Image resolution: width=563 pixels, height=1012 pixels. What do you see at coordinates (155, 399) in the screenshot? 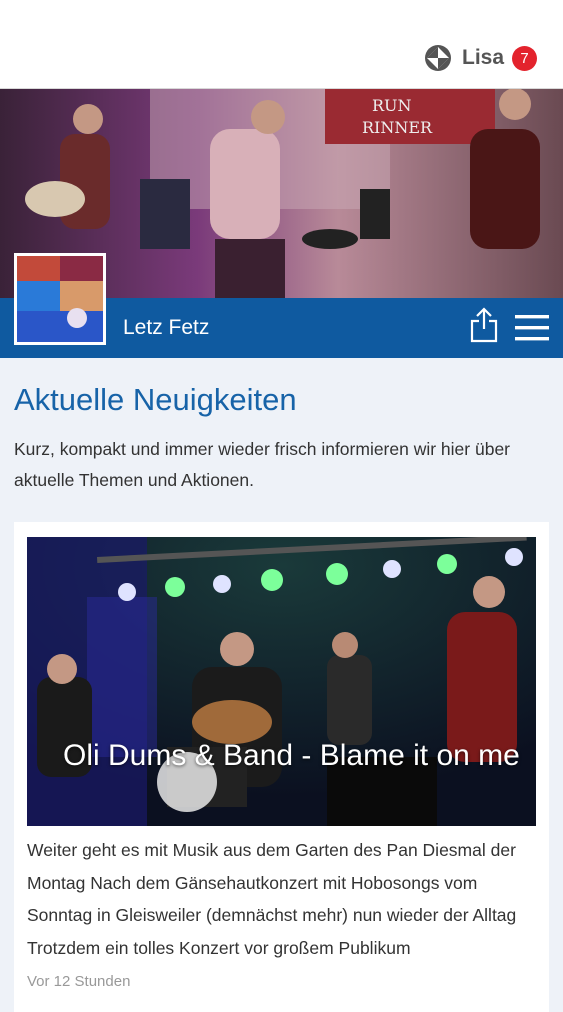
I see `section-title: Aktuelle Neuigkeiten` at bounding box center [155, 399].